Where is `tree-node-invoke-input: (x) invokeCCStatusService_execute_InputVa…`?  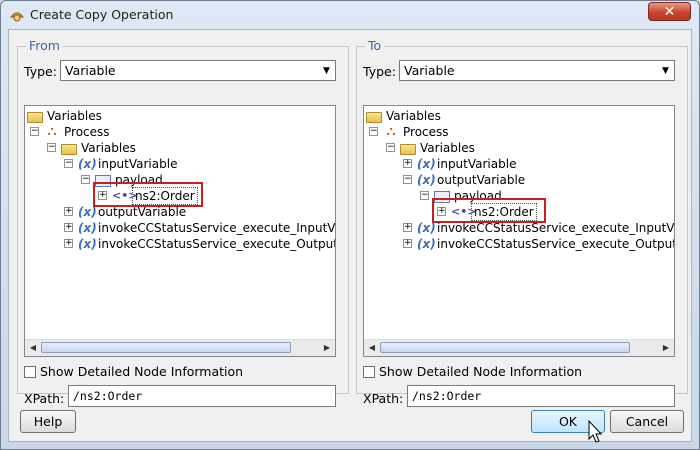 tree-node-invoke-input: (x) invokeCCStatusService_execute_InputVa… is located at coordinates (545, 228).